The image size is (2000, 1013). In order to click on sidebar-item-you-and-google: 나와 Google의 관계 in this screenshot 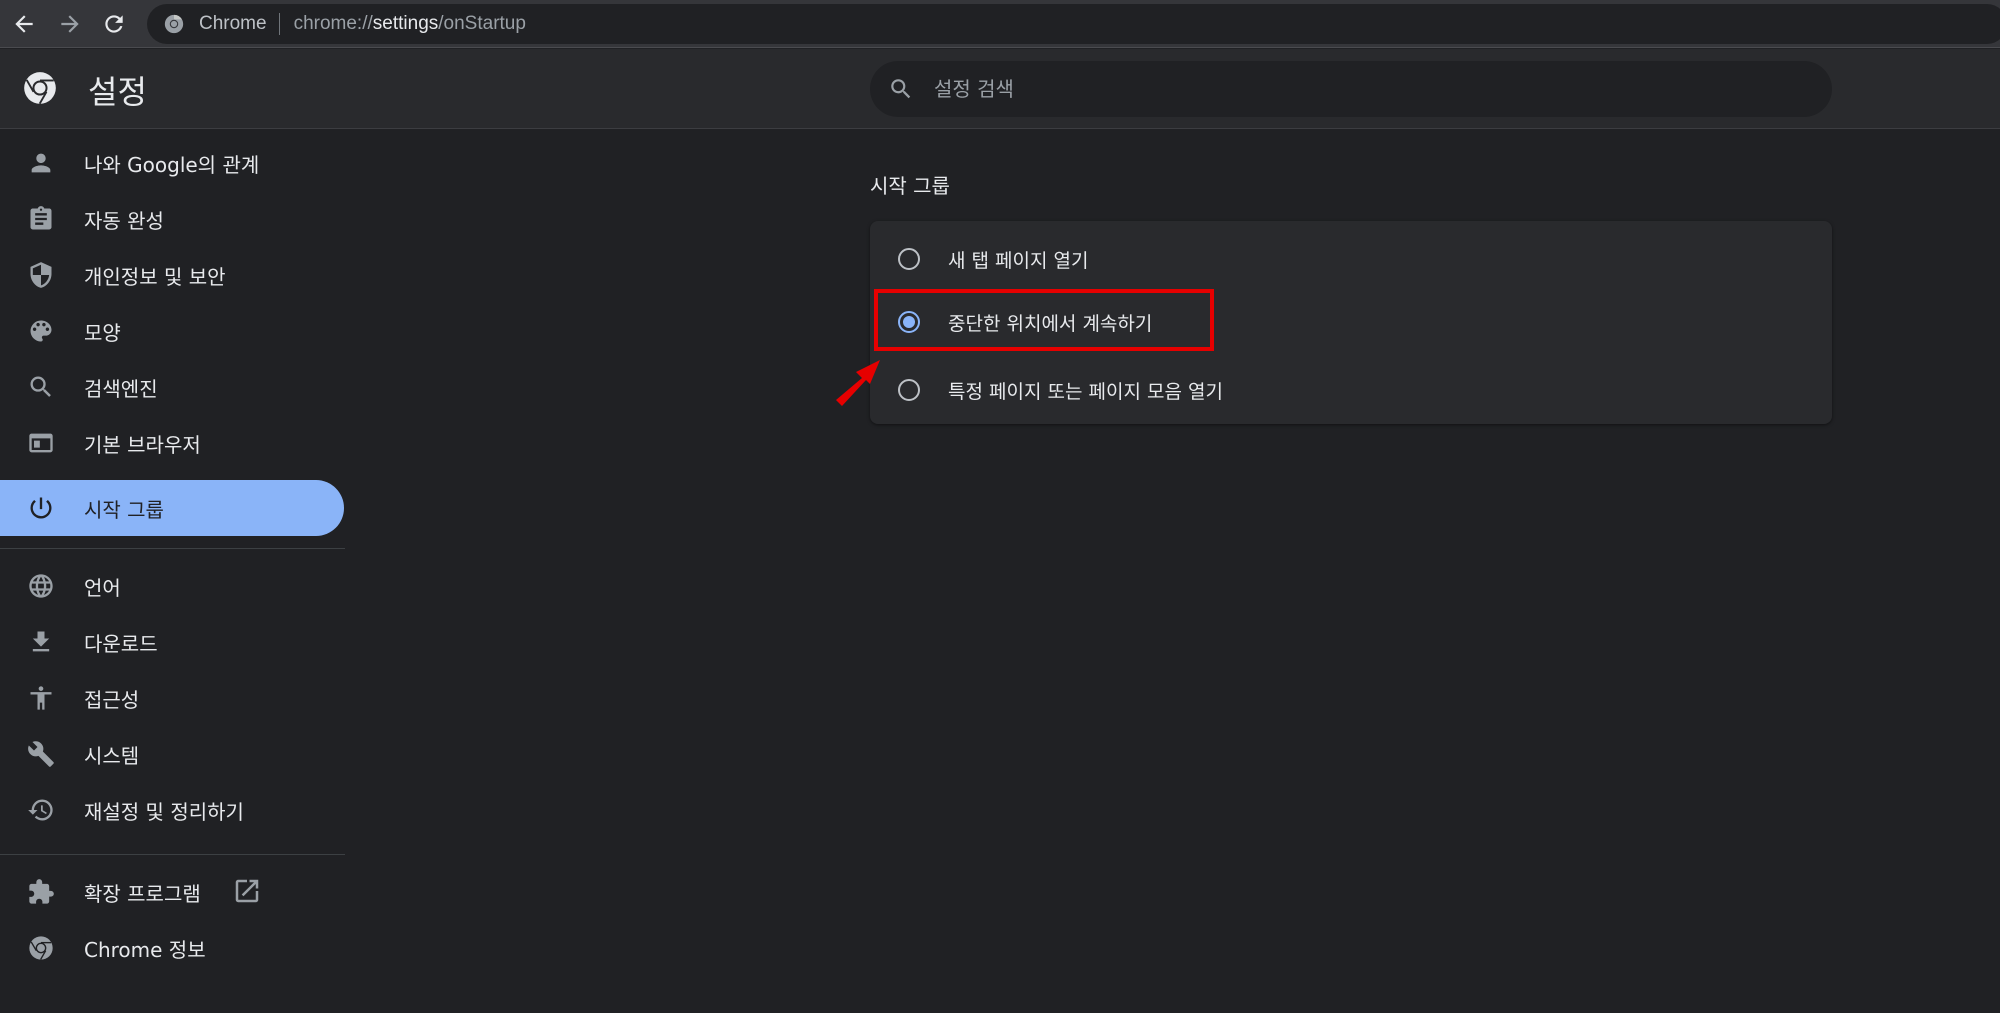, I will do `click(172, 163)`.